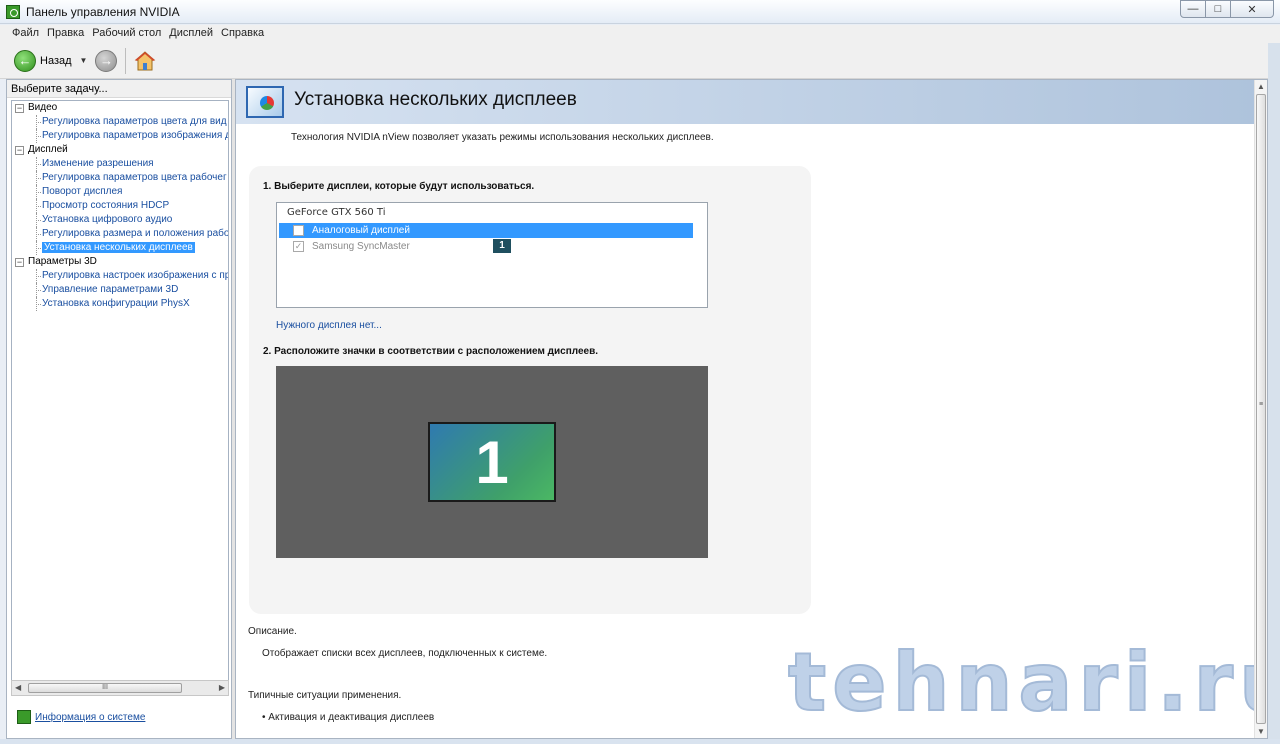 Image resolution: width=1280 pixels, height=744 pixels. I want to click on nvidia-app-icon, so click(13, 12).